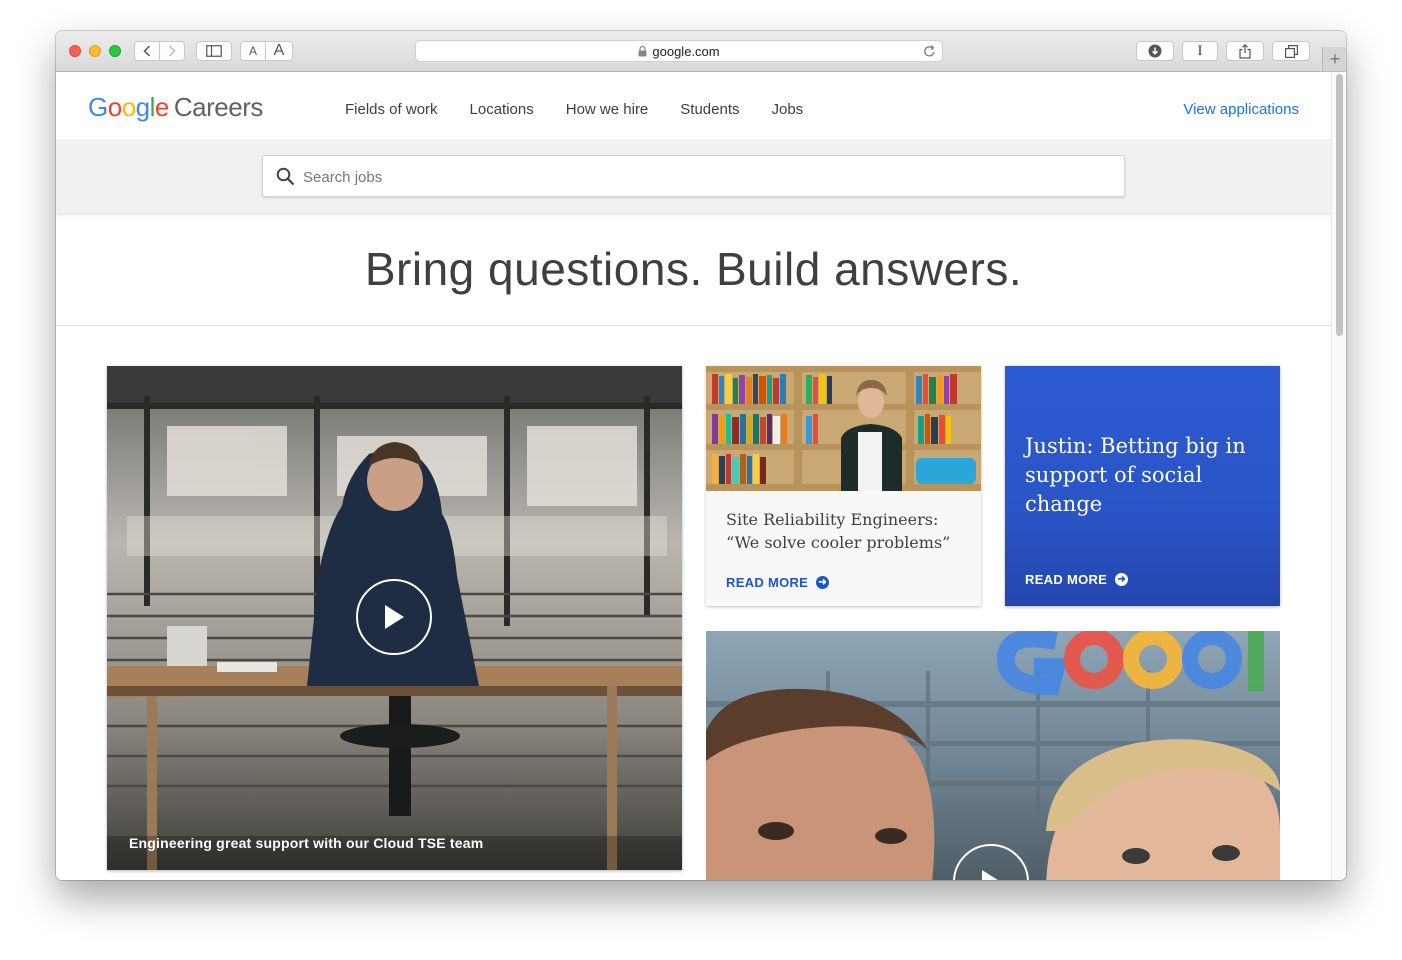 The height and width of the screenshot is (960, 1402). I want to click on downloads-button, so click(1155, 51).